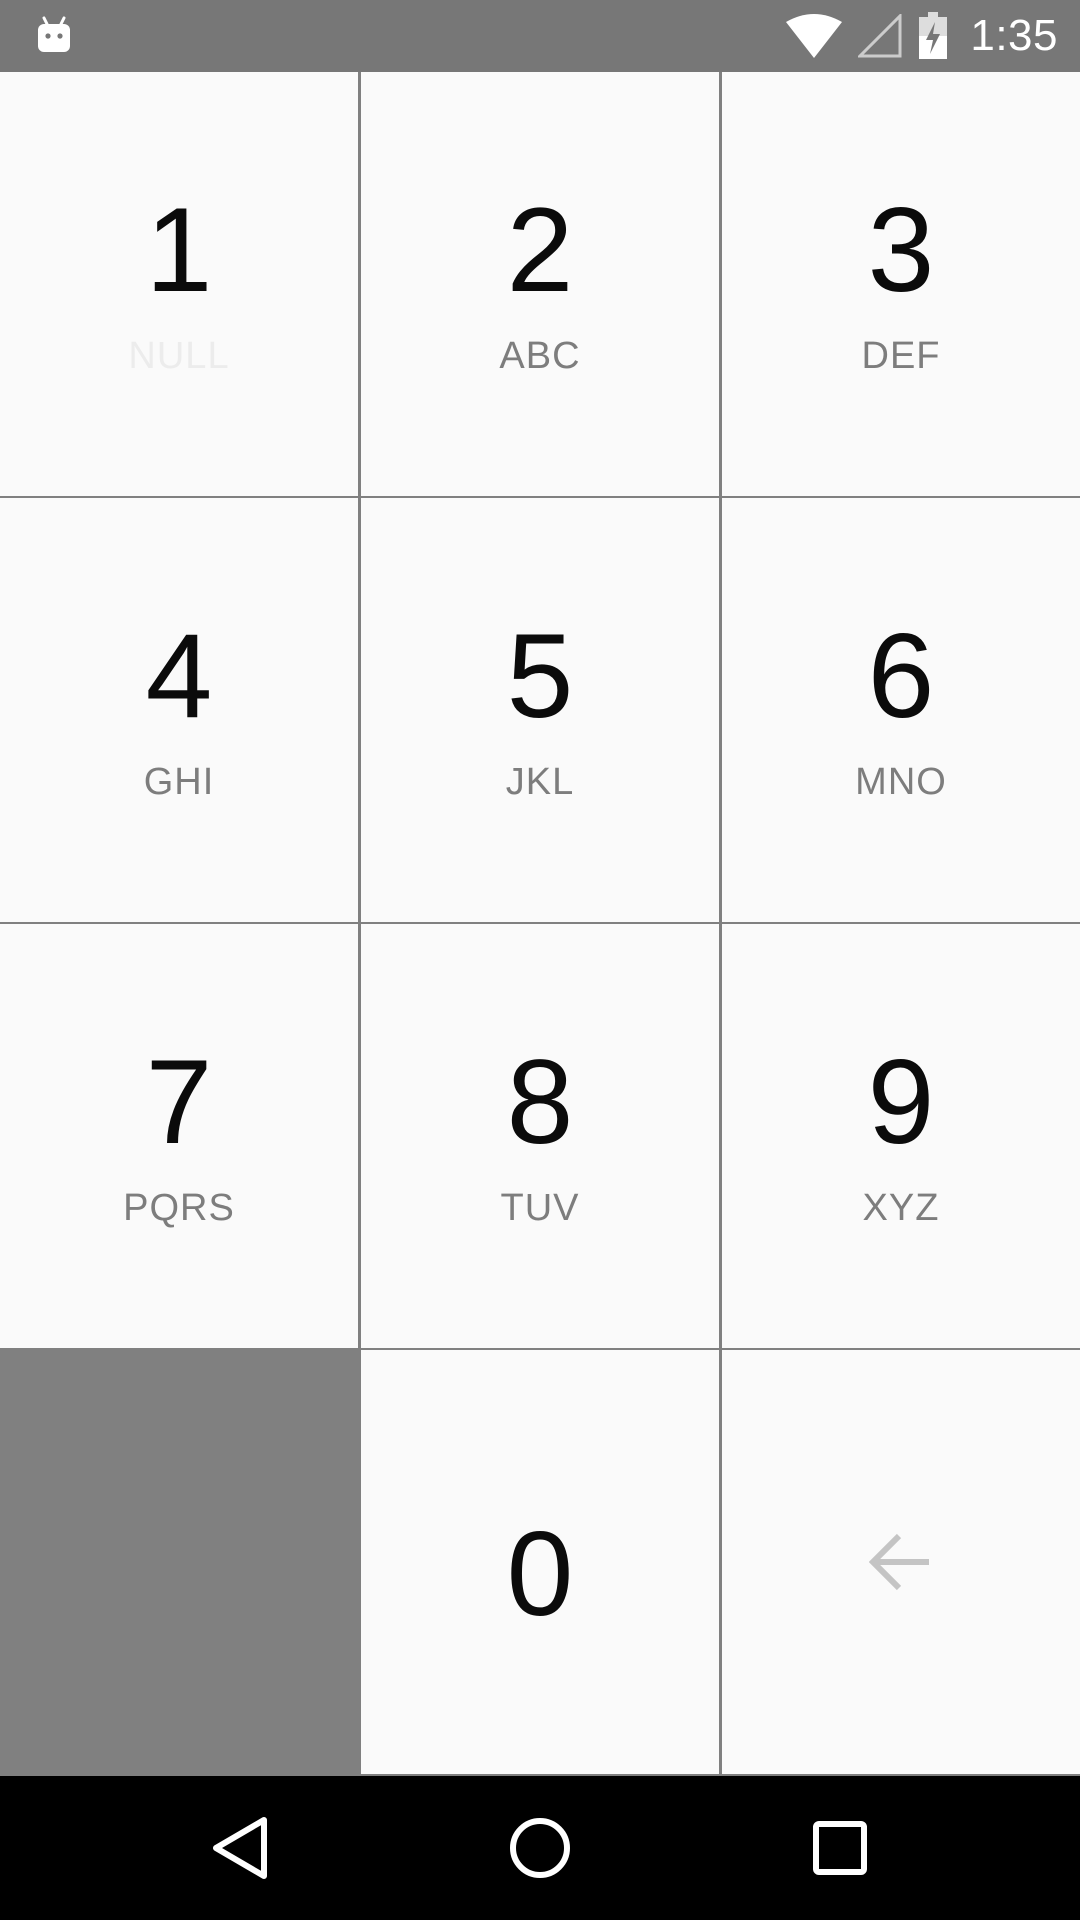  I want to click on key-letters: JKL, so click(540, 782).